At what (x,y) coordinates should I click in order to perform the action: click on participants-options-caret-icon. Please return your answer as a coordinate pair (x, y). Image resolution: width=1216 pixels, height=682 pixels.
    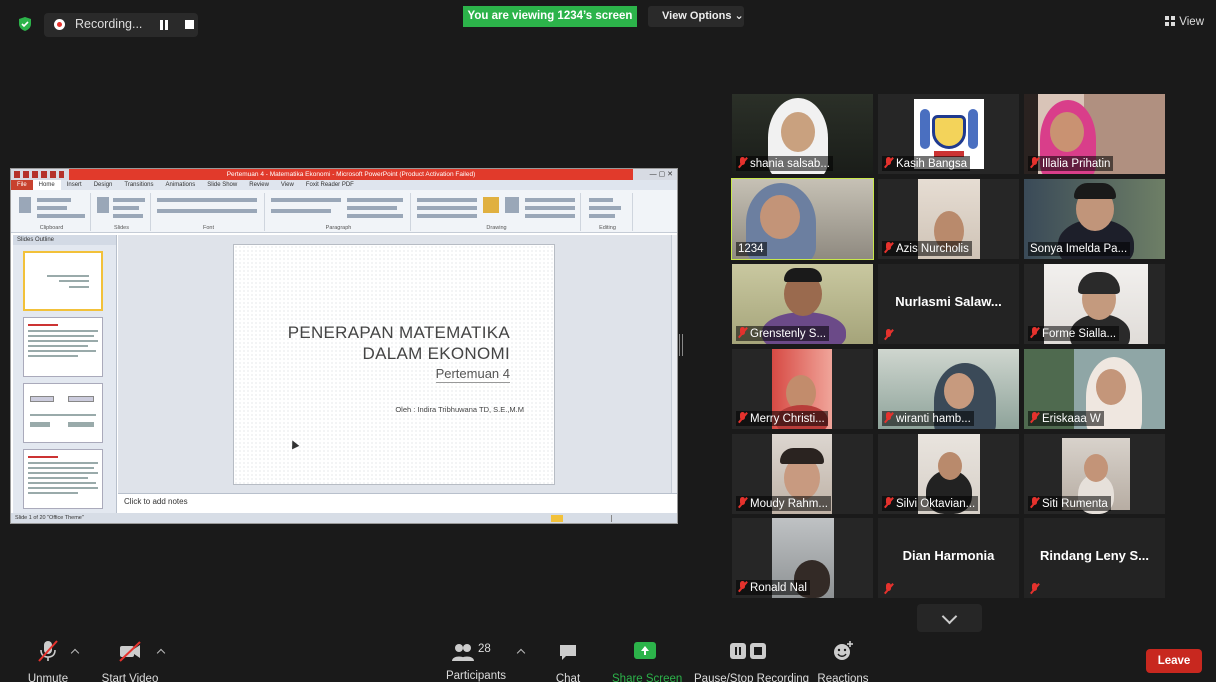
    Looking at the image, I should click on (521, 653).